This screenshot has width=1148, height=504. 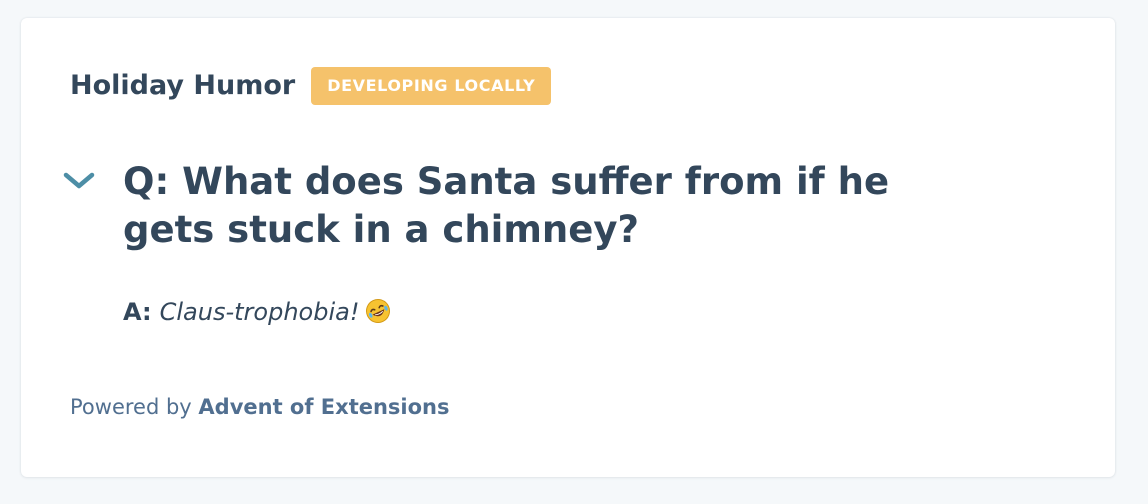 What do you see at coordinates (131, 407) in the screenshot?
I see `footer-prefix: Powered by` at bounding box center [131, 407].